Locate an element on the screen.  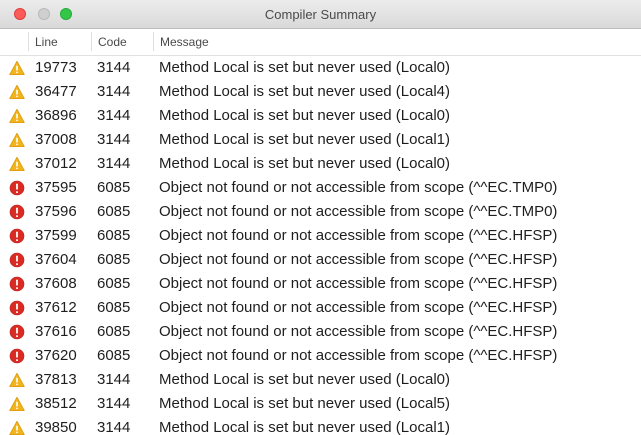
line-number: 37813 is located at coordinates (56, 379).